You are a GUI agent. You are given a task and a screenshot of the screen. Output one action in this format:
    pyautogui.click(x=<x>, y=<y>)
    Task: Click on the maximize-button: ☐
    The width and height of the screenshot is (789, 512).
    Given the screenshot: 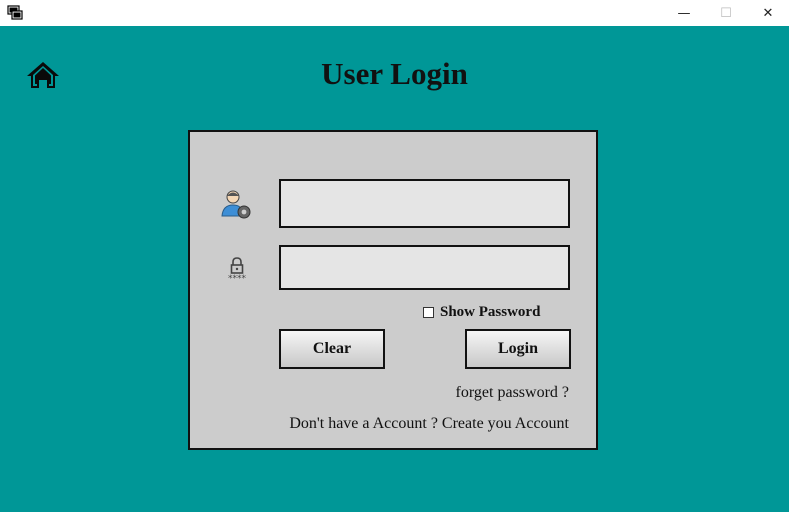 What is the action you would take?
    pyautogui.click(x=726, y=13)
    